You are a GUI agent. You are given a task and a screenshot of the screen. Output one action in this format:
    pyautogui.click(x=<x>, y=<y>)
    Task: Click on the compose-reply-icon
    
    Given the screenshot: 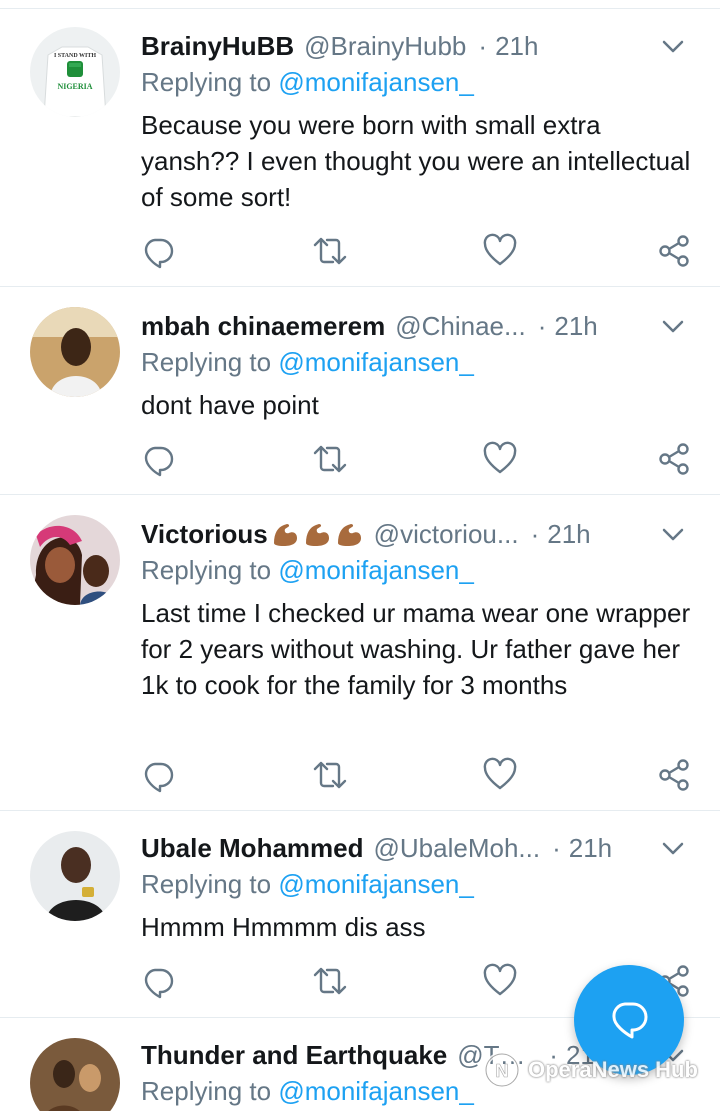 What is the action you would take?
    pyautogui.click(x=630, y=1020)
    